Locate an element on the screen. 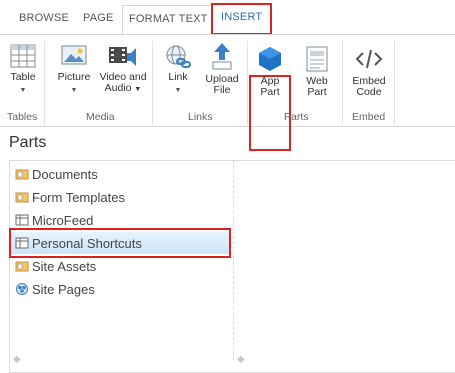 The image size is (455, 373). group-label-parts: Parts is located at coordinates (296, 117).